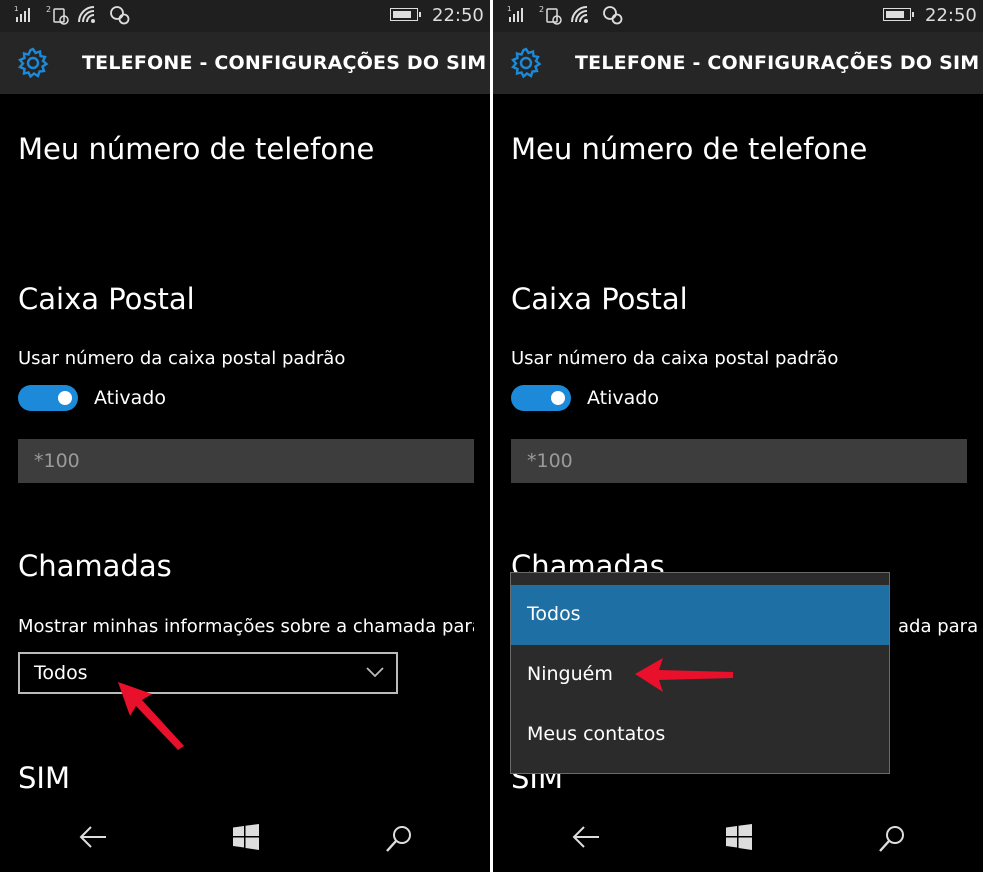 The width and height of the screenshot is (984, 872). What do you see at coordinates (61, 673) in the screenshot?
I see `combobox-value: Todos` at bounding box center [61, 673].